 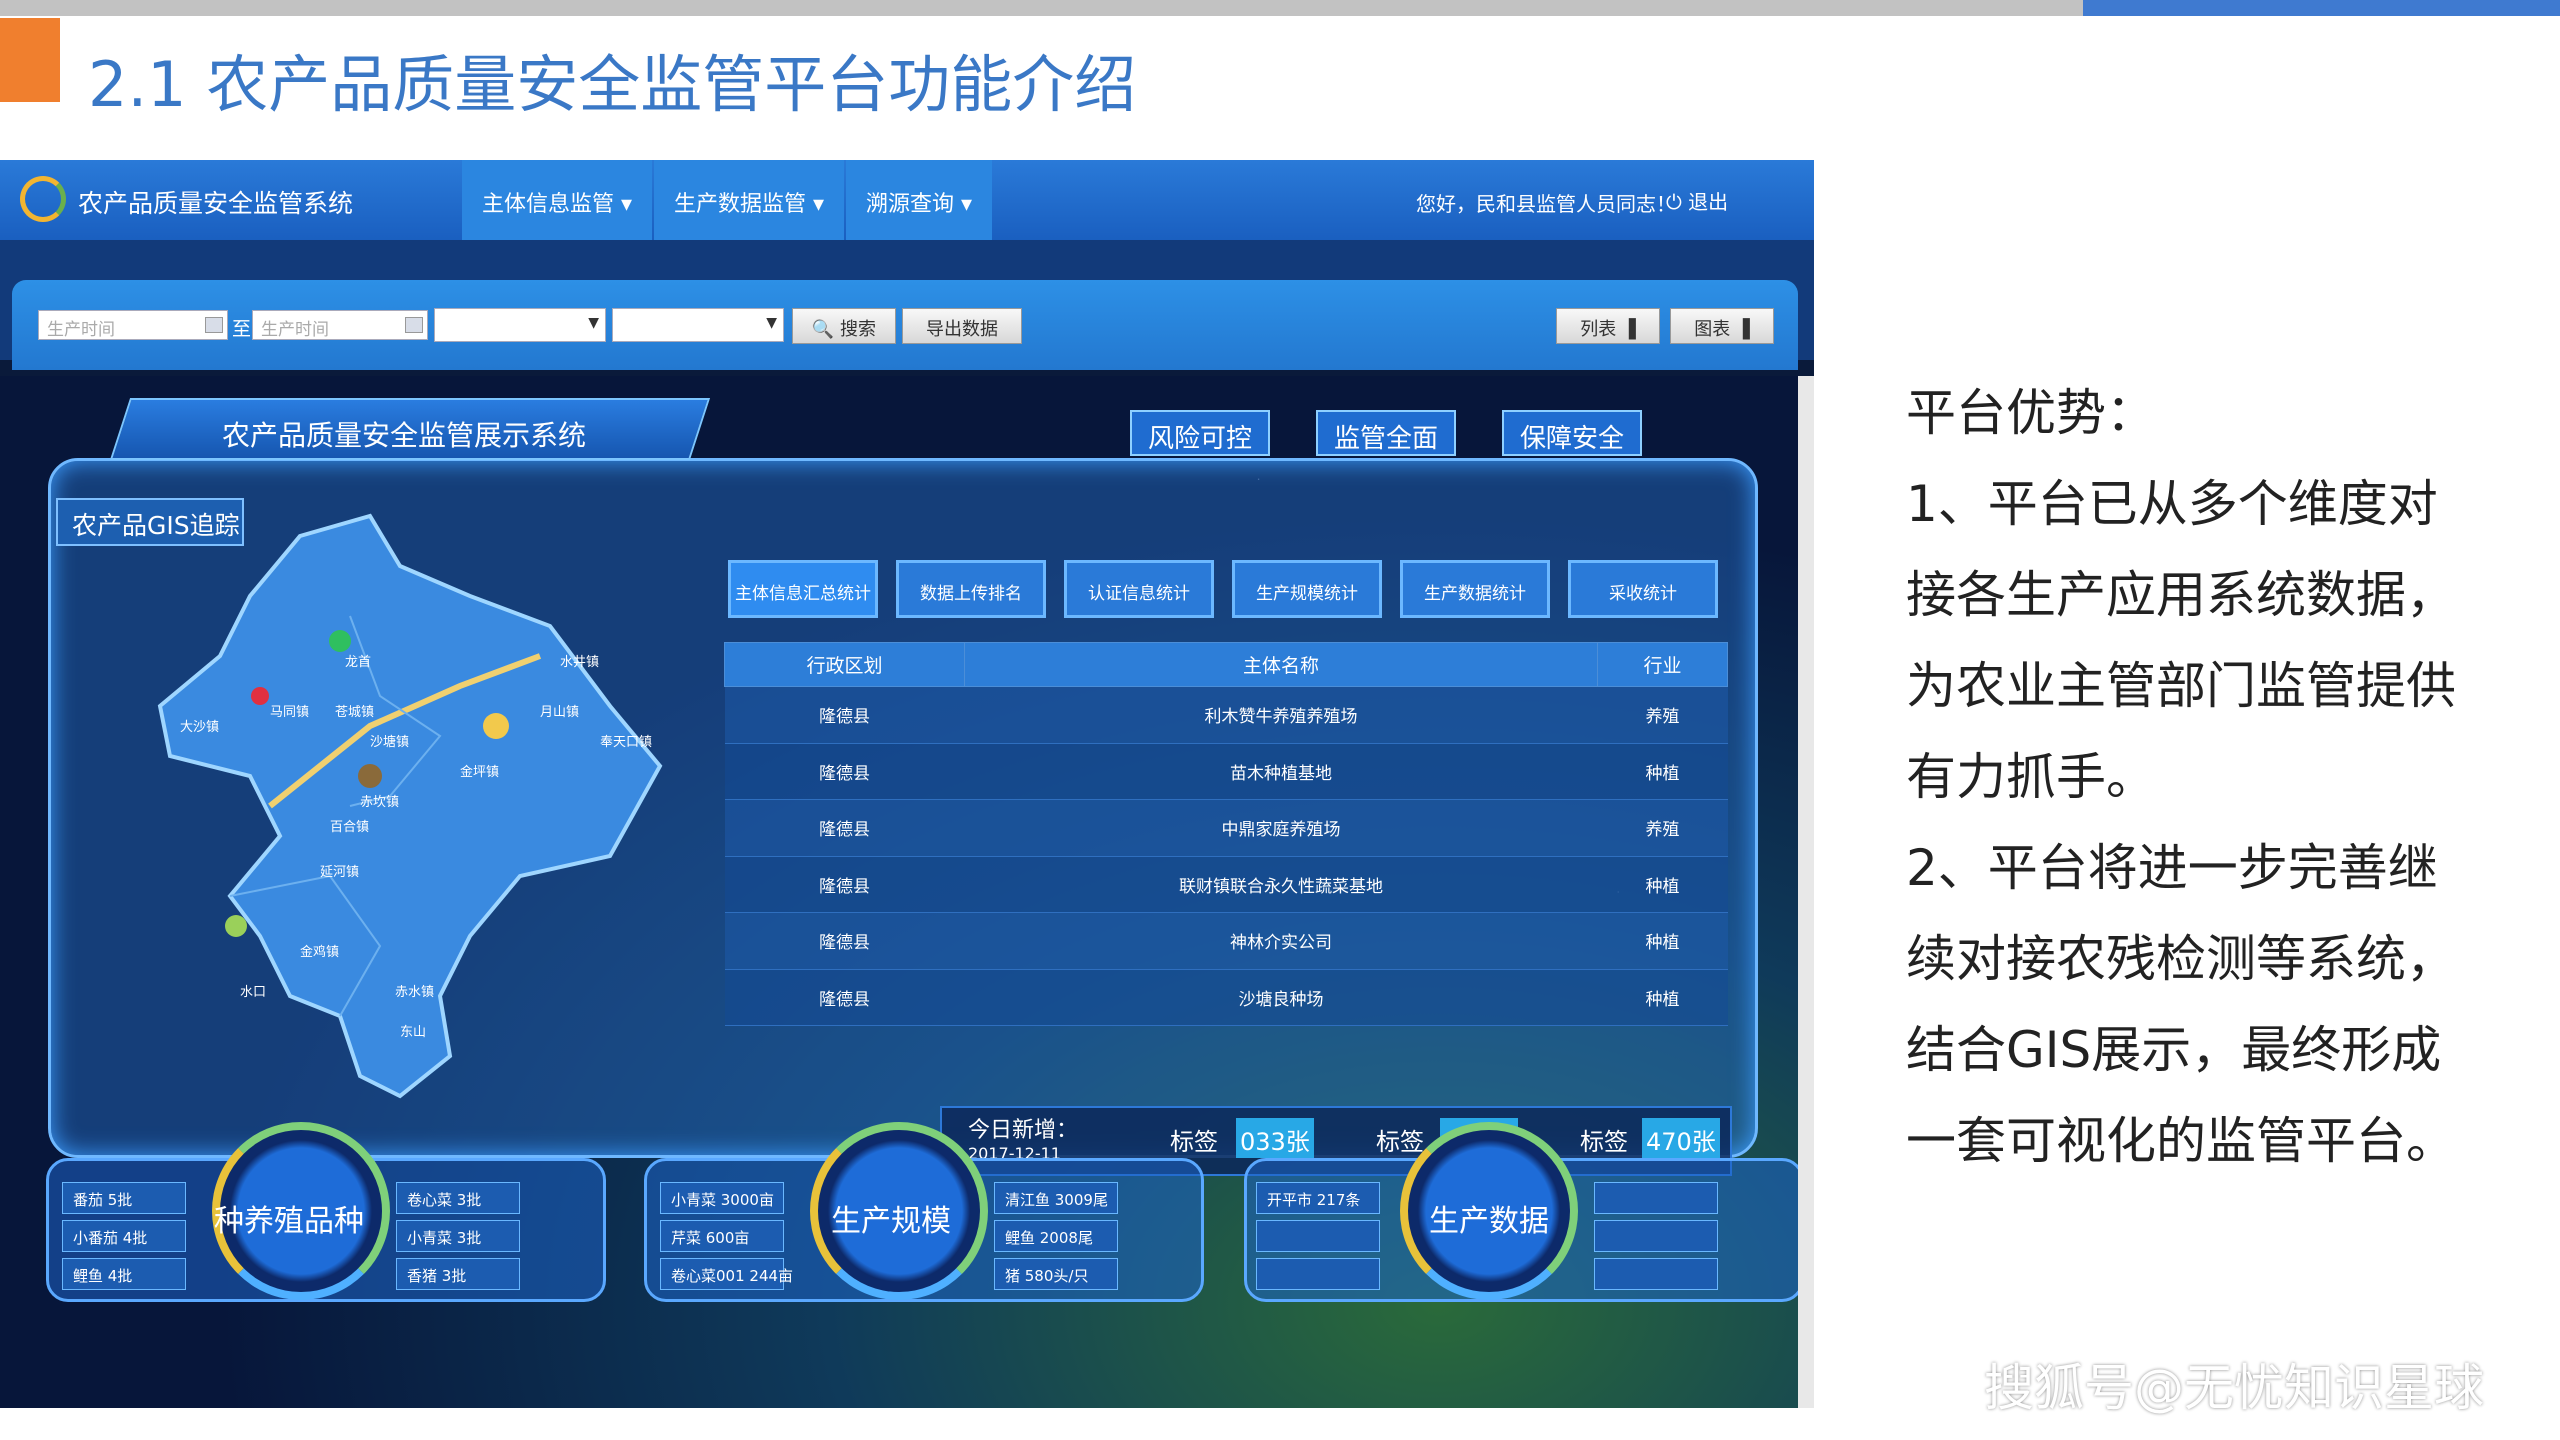 What do you see at coordinates (2181, 686) in the screenshot?
I see `advantages-line: 为农业主管部门监管提供` at bounding box center [2181, 686].